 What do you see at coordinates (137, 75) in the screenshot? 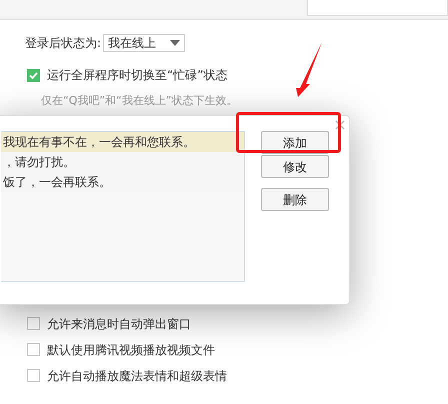
I see `option-label: 运行全屏程序时切换至“忙碌”状态` at bounding box center [137, 75].